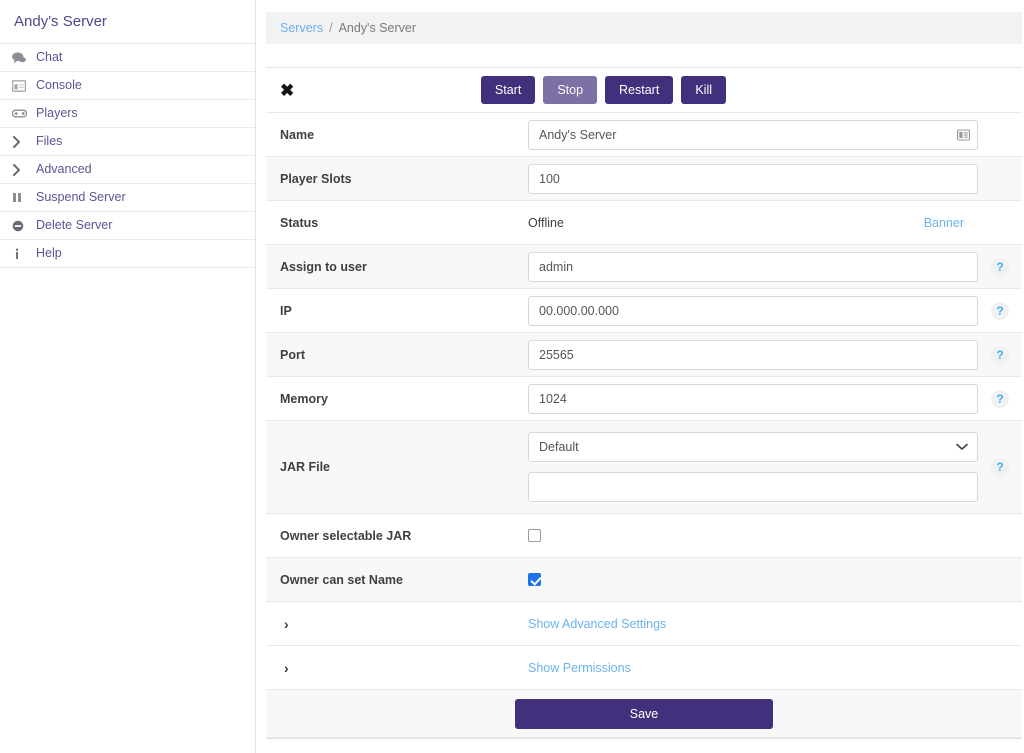 The width and height of the screenshot is (1024, 753). I want to click on owner-can-set-name-label: Owner can set Name, so click(341, 579).